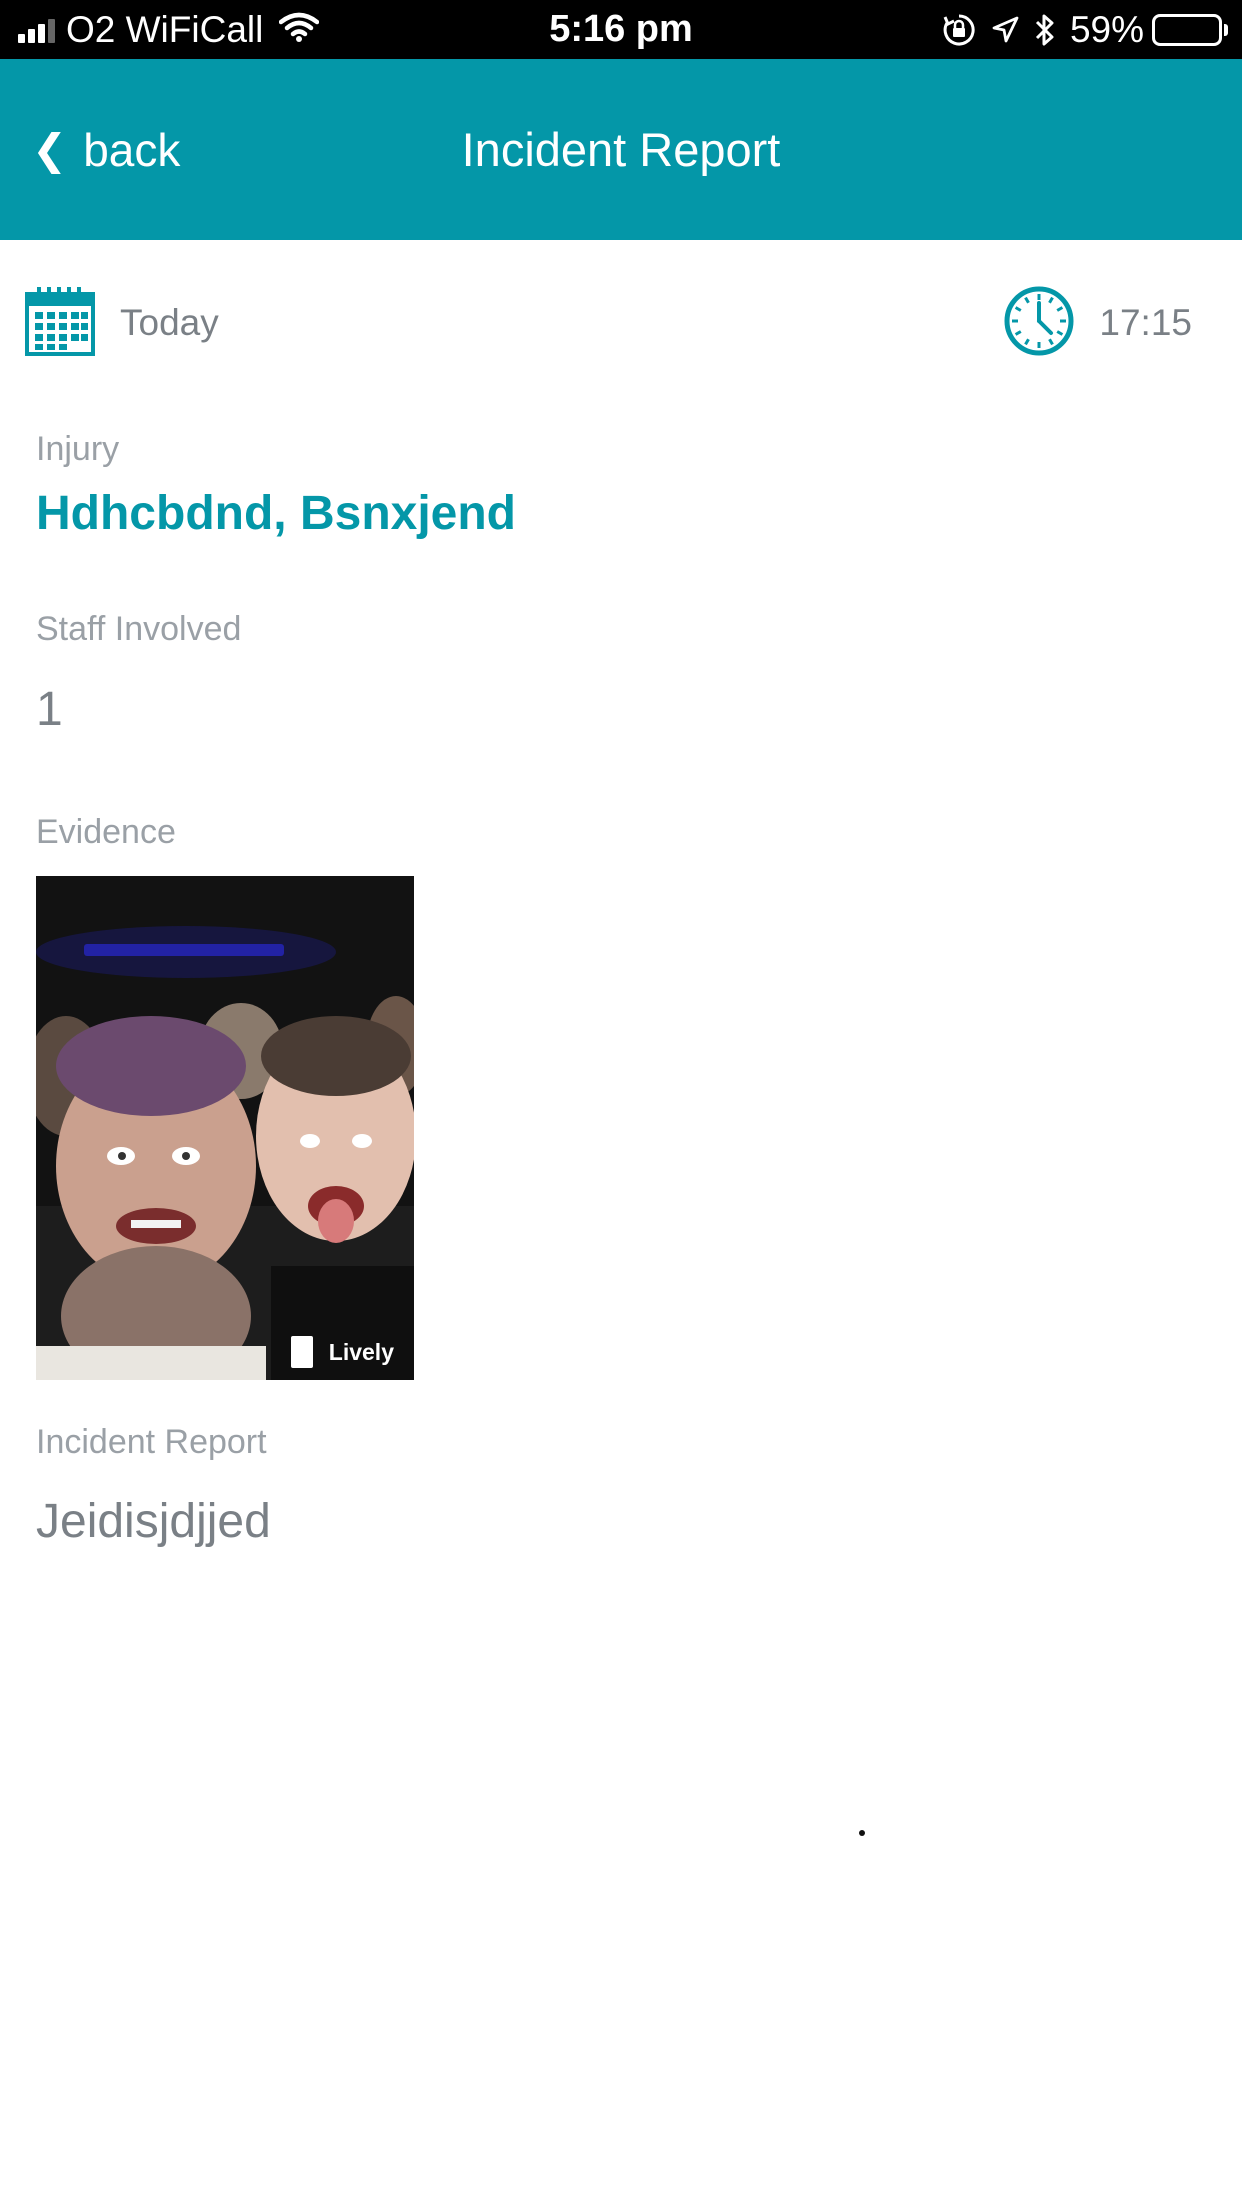  I want to click on staff-involved-value: 1, so click(49, 709).